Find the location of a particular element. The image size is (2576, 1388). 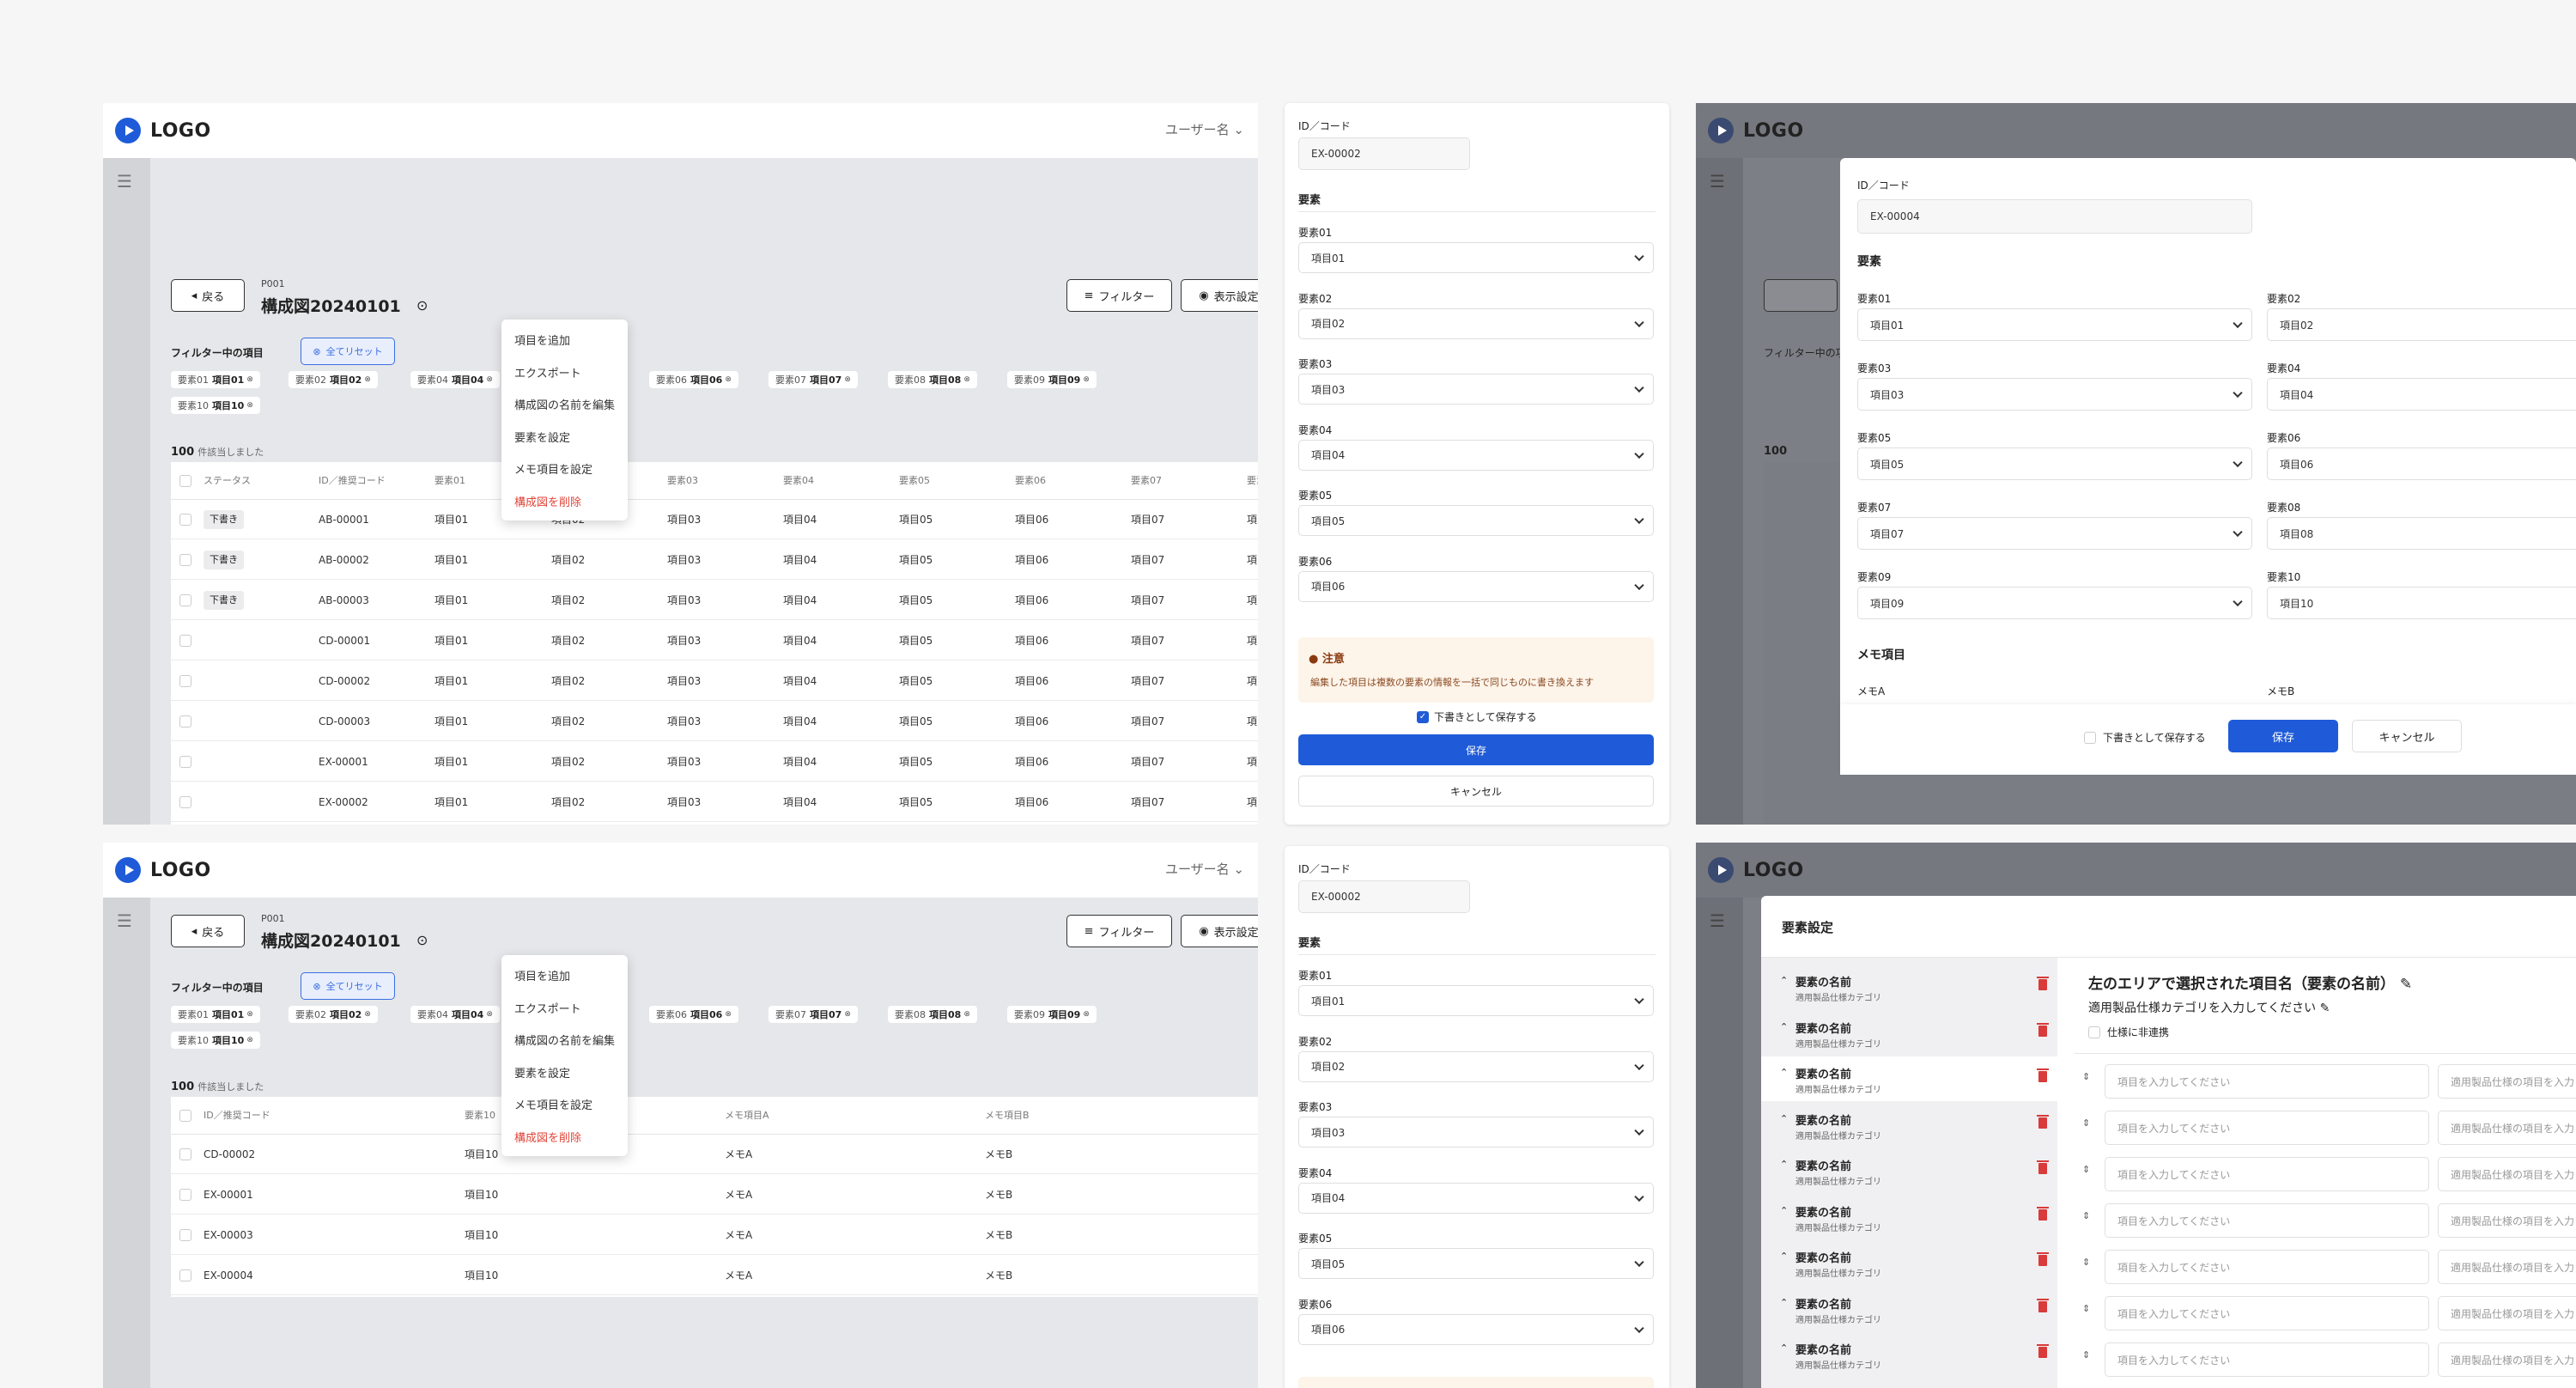

field-select: 項目09 is located at coordinates (2054, 603).